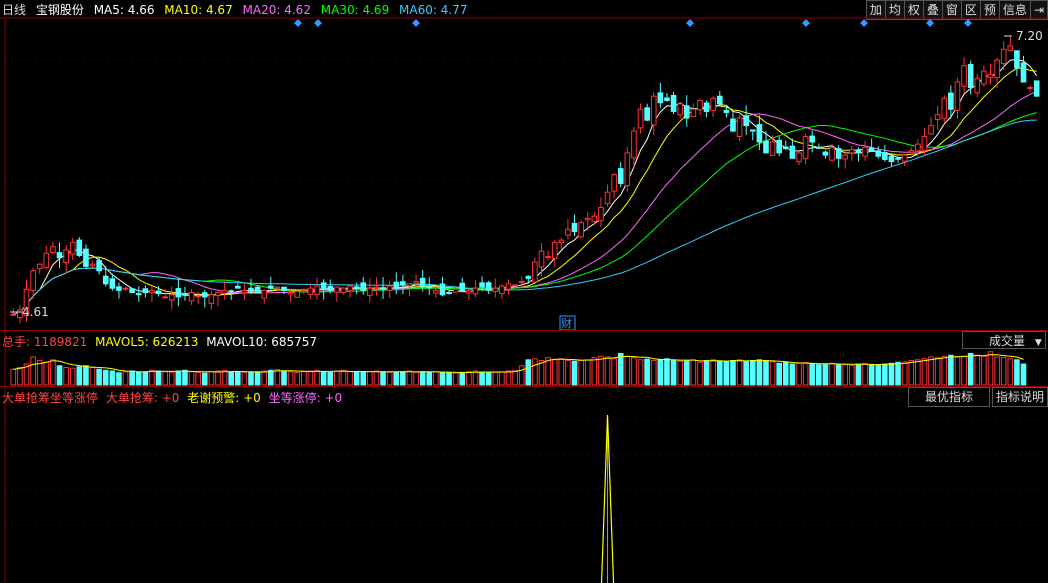  What do you see at coordinates (172, 397) in the screenshot?
I see `indicator-title: 大单抢筹坐等涨停 大单抢筹: +0 老谢预警: +0 坐等涨停: +0` at bounding box center [172, 397].